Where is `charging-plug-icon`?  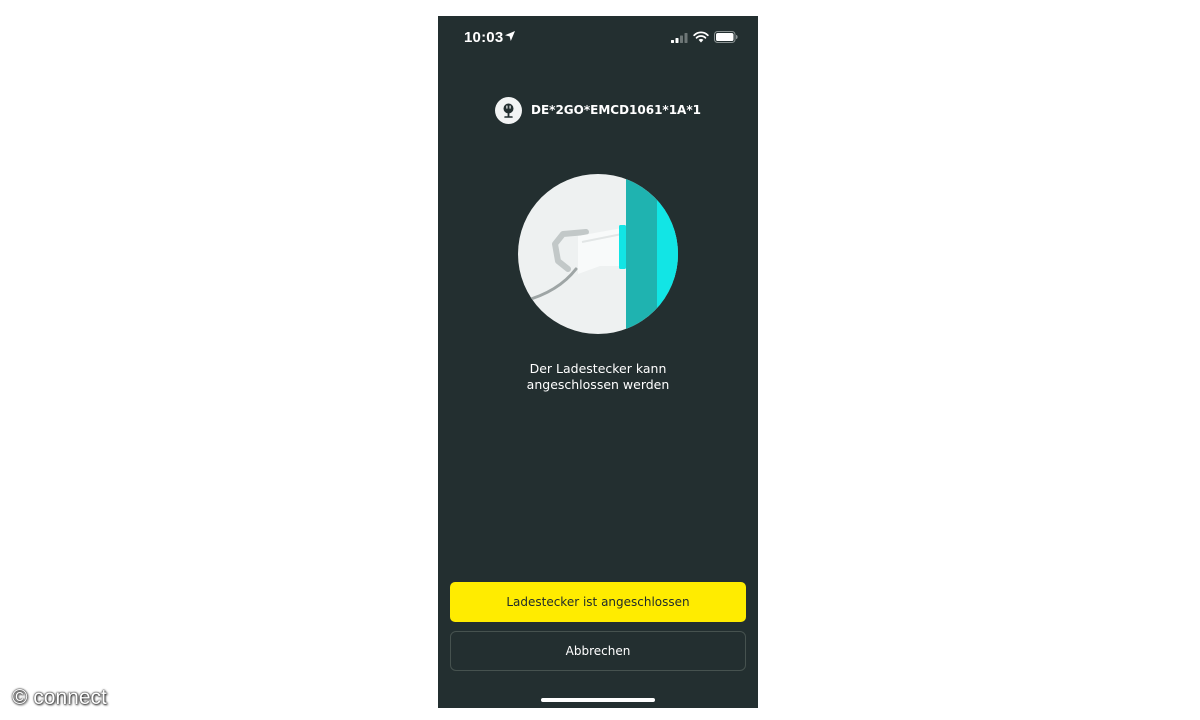
charging-plug-icon is located at coordinates (509, 110).